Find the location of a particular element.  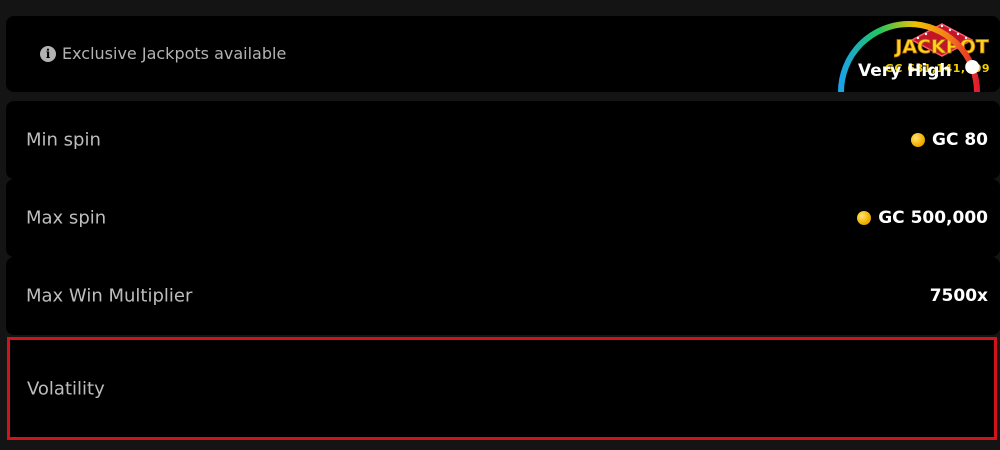

volatility-label: Volatility is located at coordinates (66, 388).